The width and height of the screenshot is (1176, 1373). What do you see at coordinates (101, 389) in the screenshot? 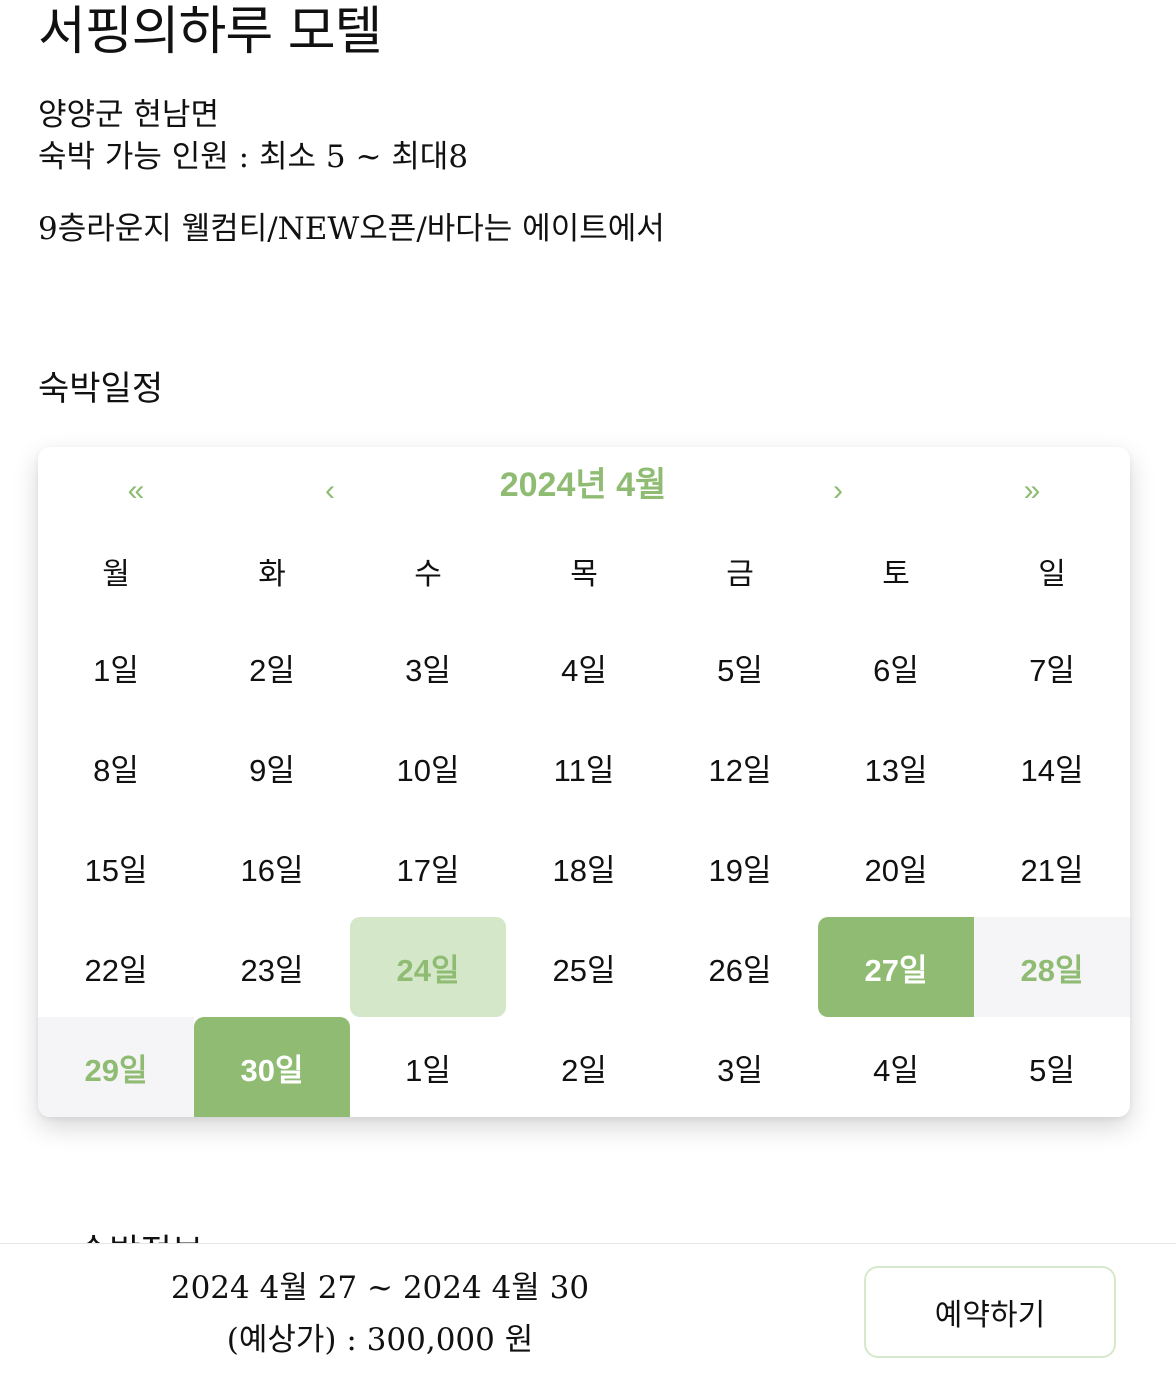
I see `schedule-heading: 숙박일정` at bounding box center [101, 389].